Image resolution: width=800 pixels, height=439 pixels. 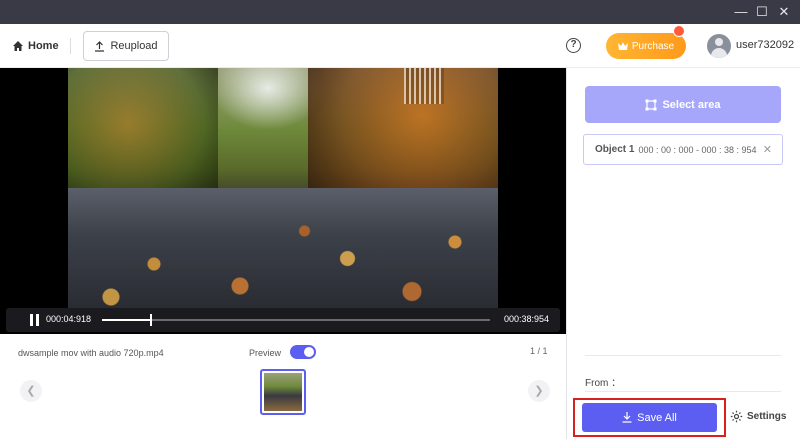 I want to click on close-window-icon: ✕, so click(x=784, y=12).